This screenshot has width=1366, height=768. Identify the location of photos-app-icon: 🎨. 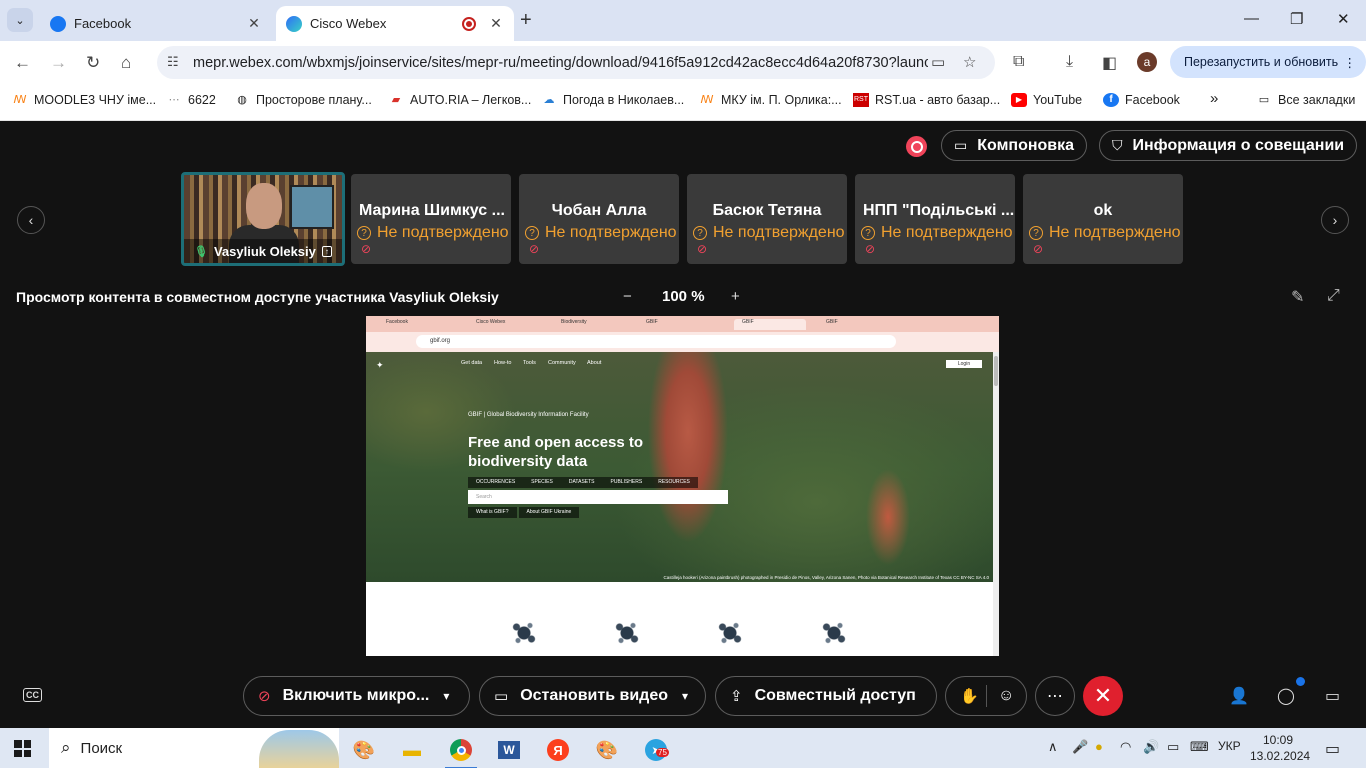
(607, 750).